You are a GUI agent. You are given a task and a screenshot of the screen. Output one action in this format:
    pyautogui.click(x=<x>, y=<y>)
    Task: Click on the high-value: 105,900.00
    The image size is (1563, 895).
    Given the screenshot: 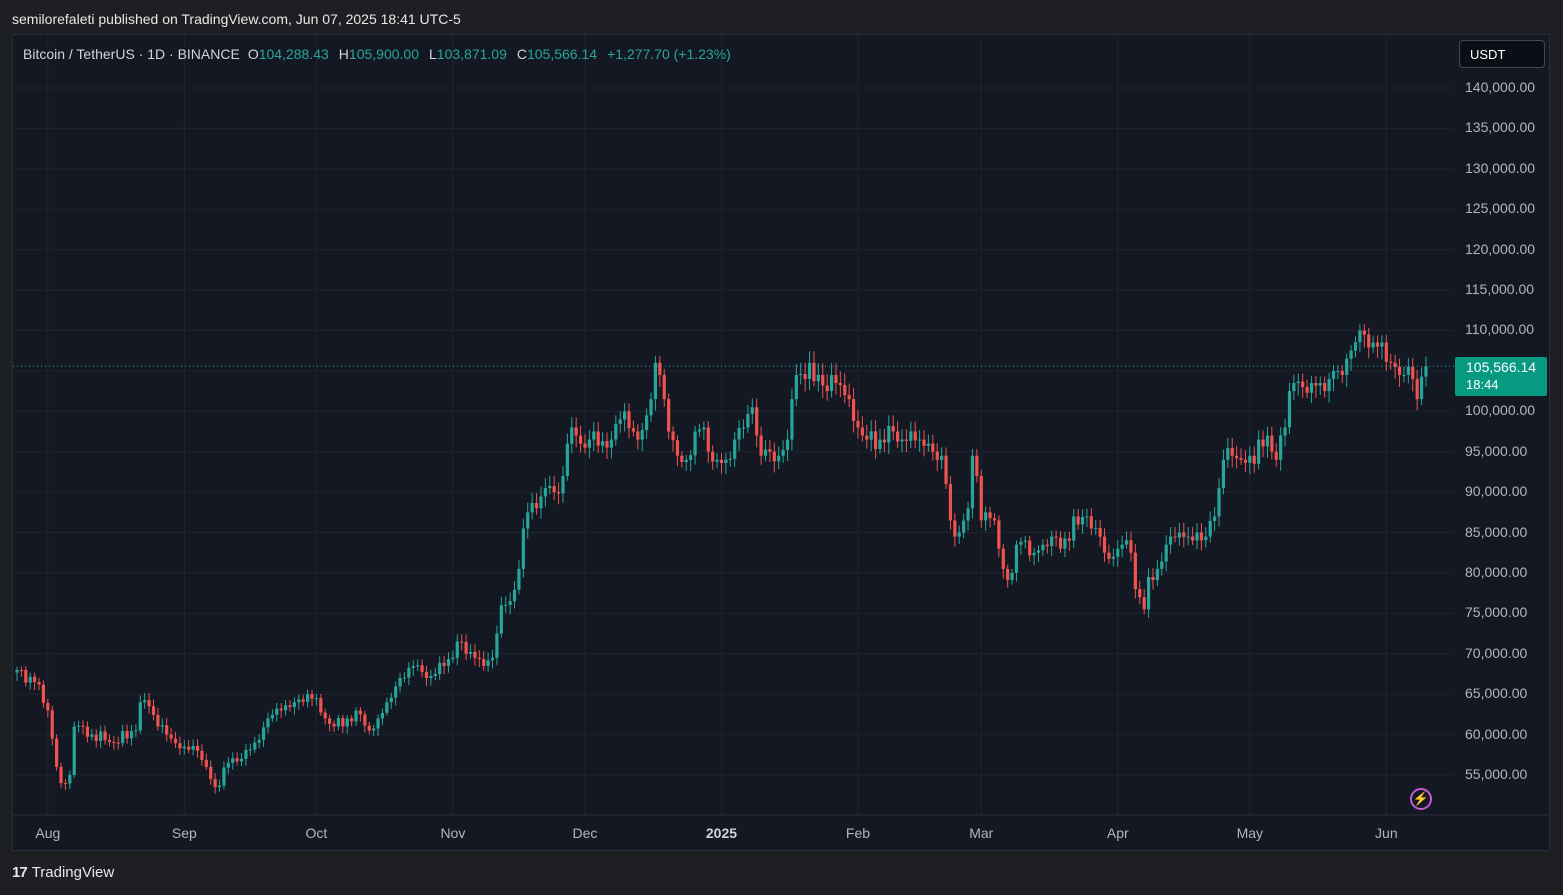 What is the action you would take?
    pyautogui.click(x=383, y=54)
    